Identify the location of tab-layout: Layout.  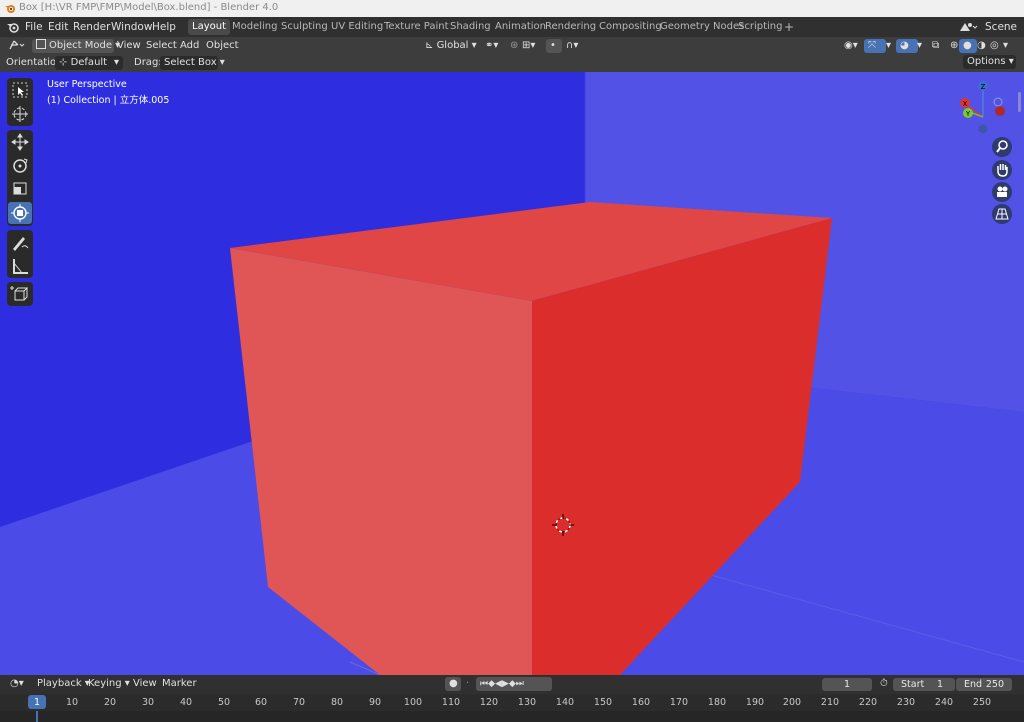
(209, 27).